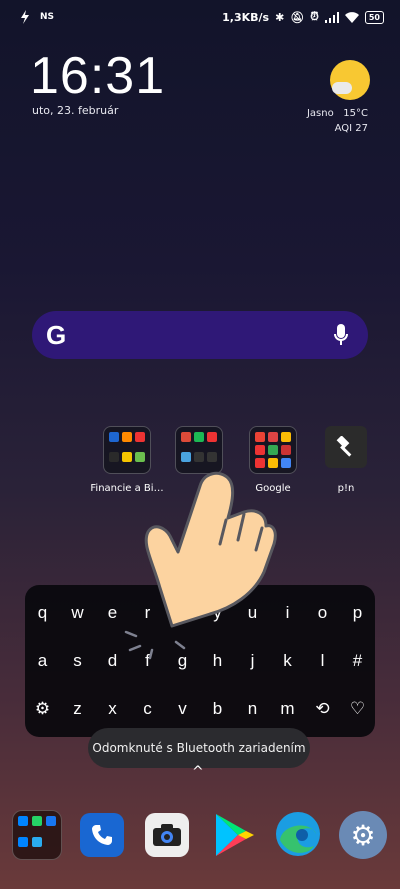 The width and height of the screenshot is (400, 889). What do you see at coordinates (97, 76) in the screenshot?
I see `clock-time: 16:31` at bounding box center [97, 76].